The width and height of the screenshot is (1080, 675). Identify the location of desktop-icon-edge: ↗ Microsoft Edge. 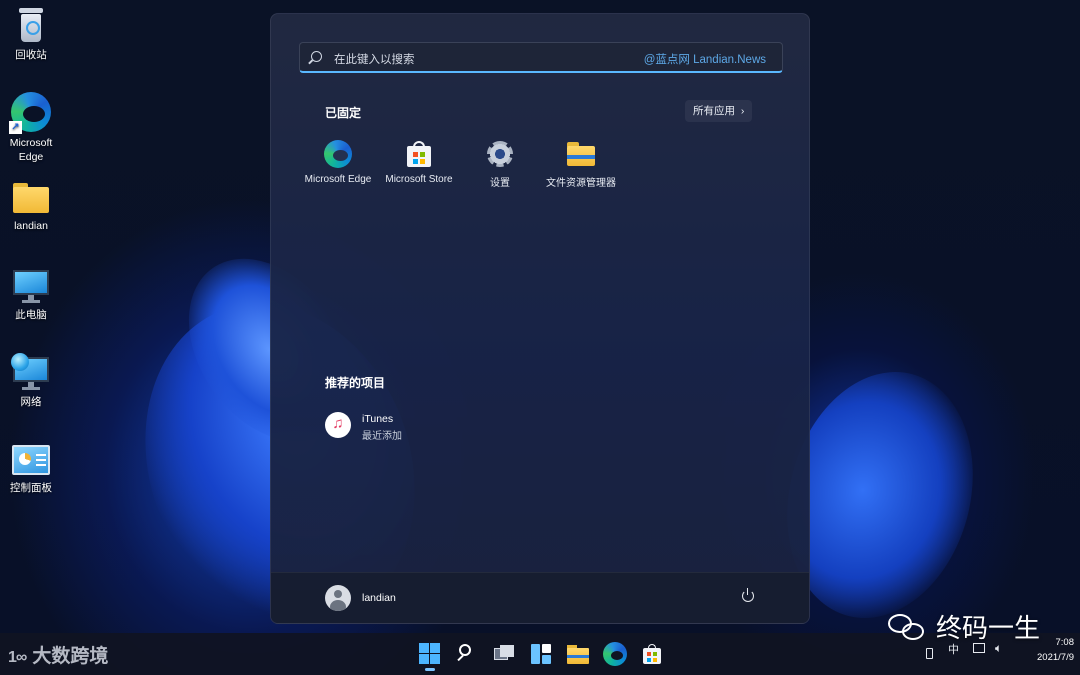
(31, 128).